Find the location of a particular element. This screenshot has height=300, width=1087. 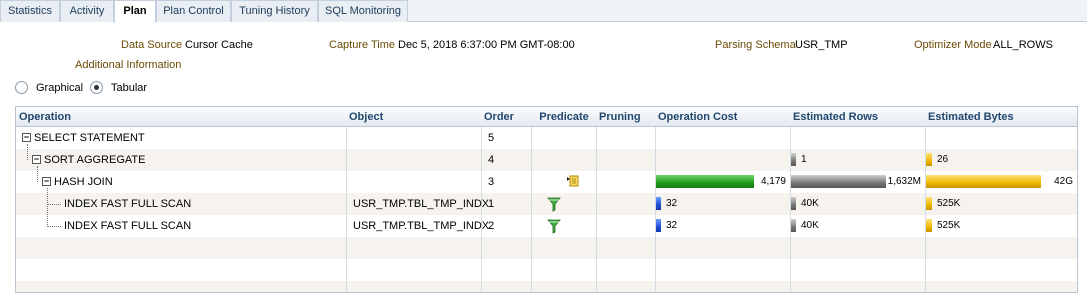

order-cell: 5 is located at coordinates (491, 138).